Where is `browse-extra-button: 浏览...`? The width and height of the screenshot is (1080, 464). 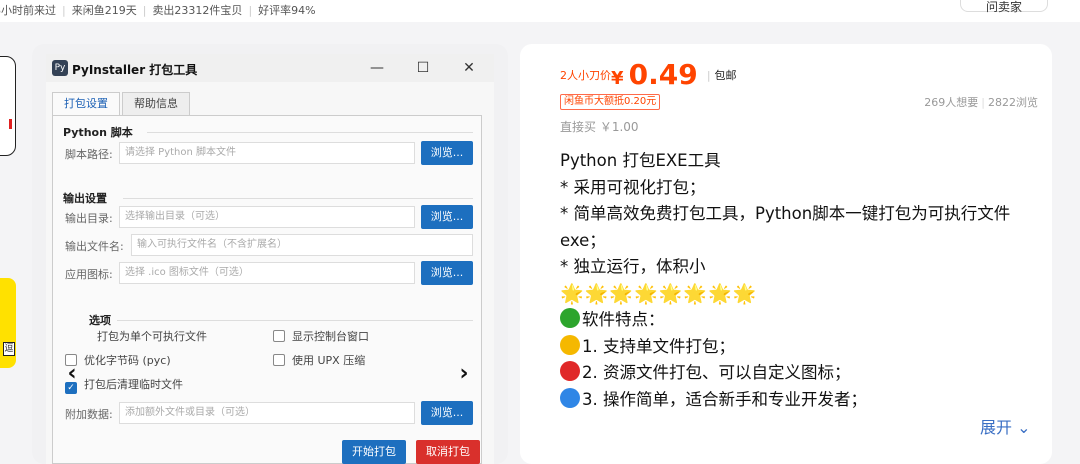 browse-extra-button: 浏览... is located at coordinates (447, 413).